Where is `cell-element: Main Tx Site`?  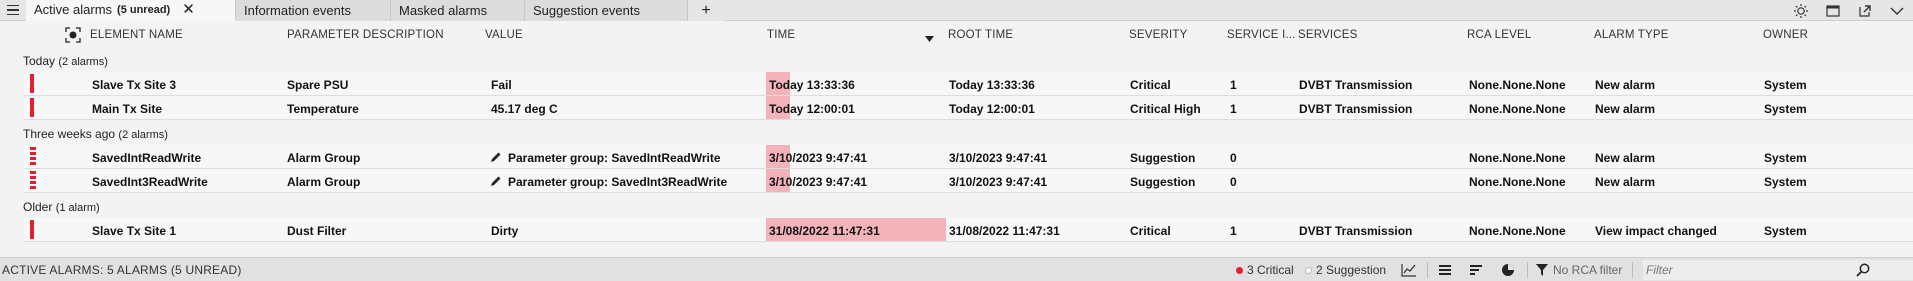
cell-element: Main Tx Site is located at coordinates (127, 109).